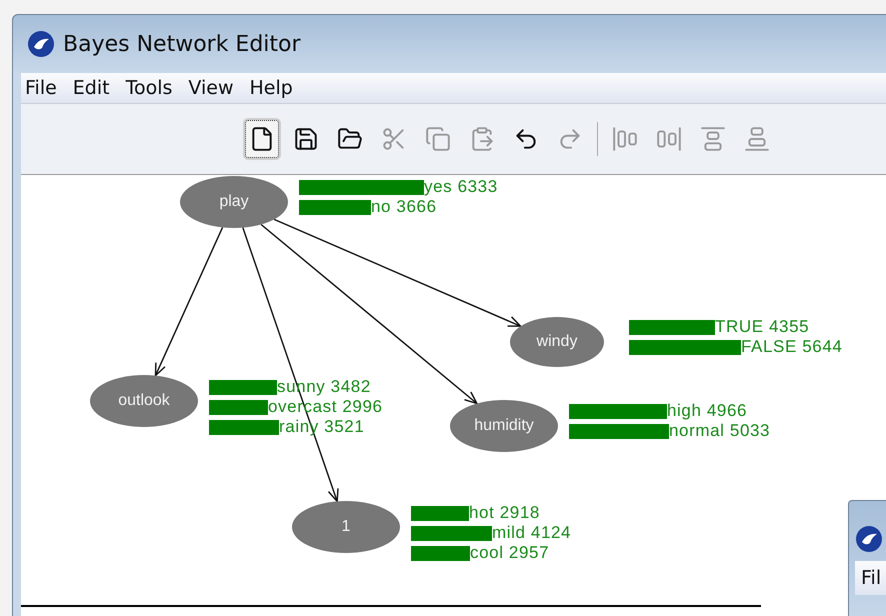  Describe the element at coordinates (211, 88) in the screenshot. I see `menu-item: View` at that location.